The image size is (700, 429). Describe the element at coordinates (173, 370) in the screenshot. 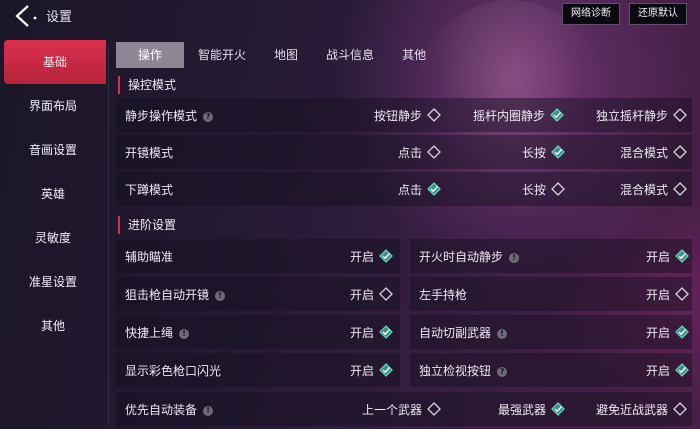

I see `setting-label: 显示彩色枪口闪光` at that location.